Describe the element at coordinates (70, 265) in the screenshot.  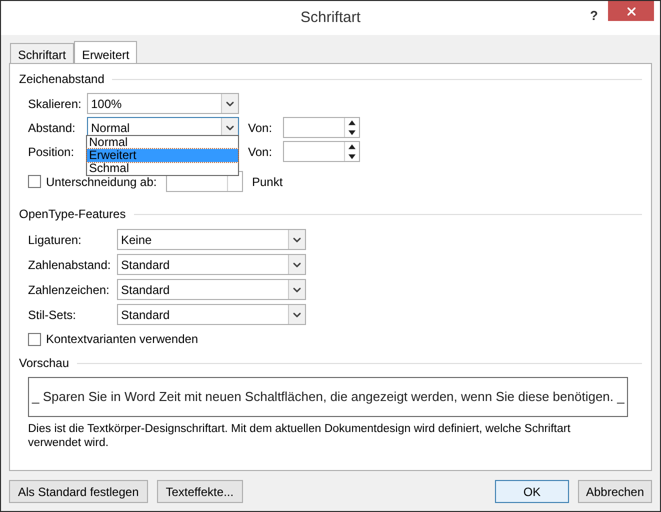
I see `field-label: Zahlenabstand:` at that location.